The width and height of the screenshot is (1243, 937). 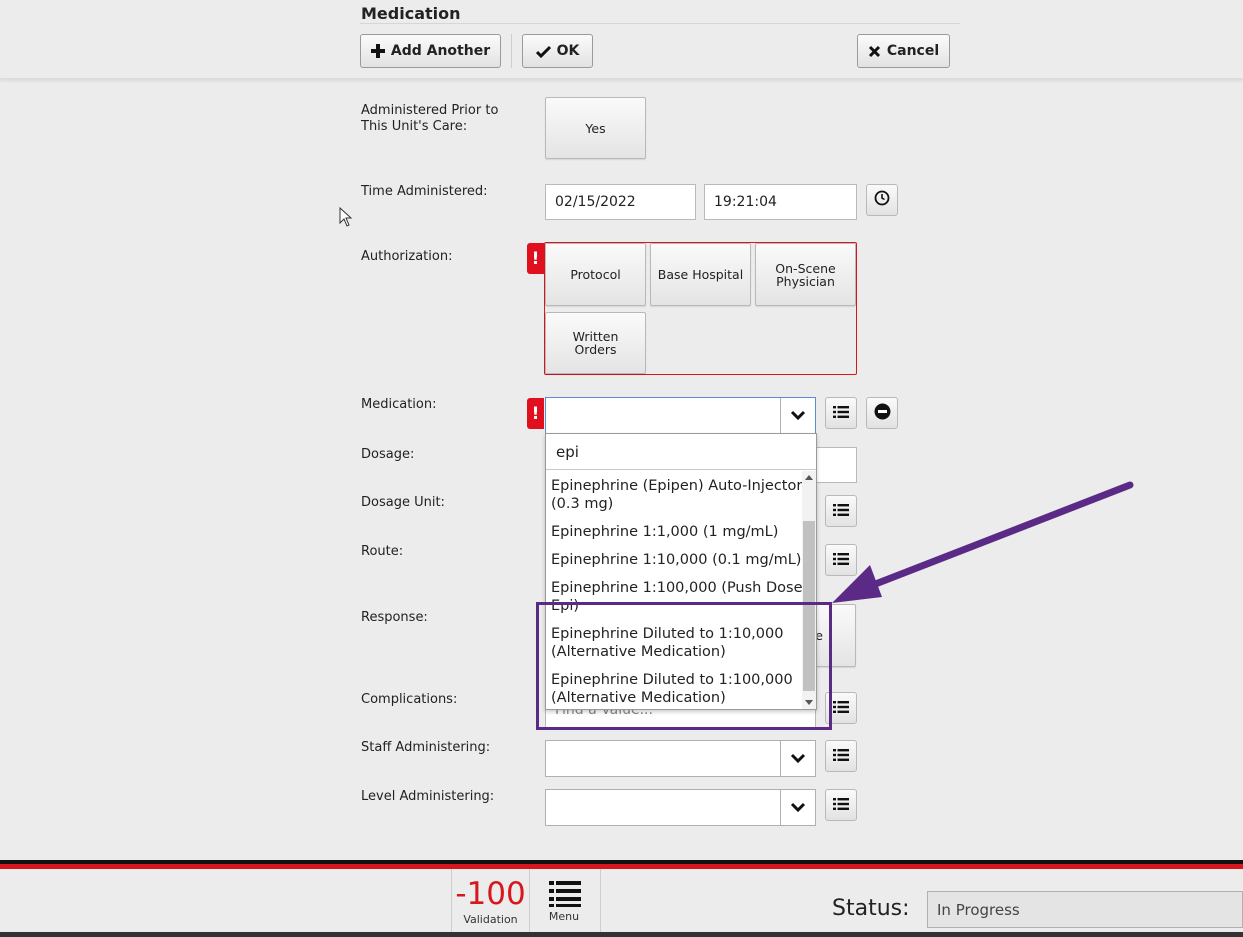 What do you see at coordinates (983, 542) in the screenshot?
I see `annotation-arrow` at bounding box center [983, 542].